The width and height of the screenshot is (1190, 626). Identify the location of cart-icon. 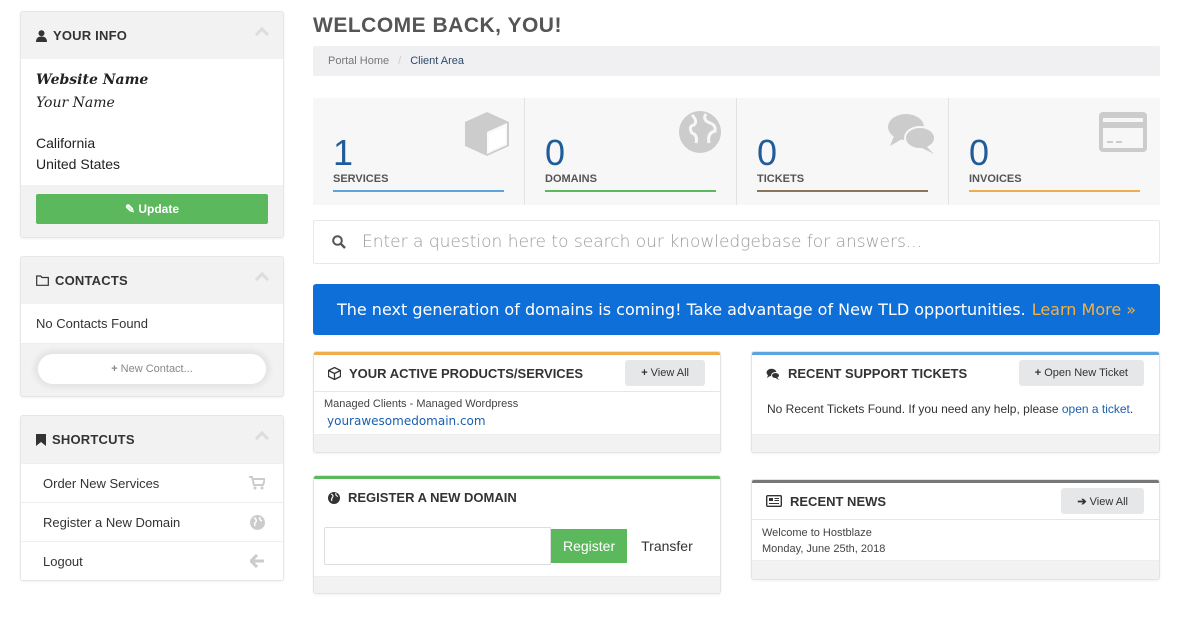
(257, 483).